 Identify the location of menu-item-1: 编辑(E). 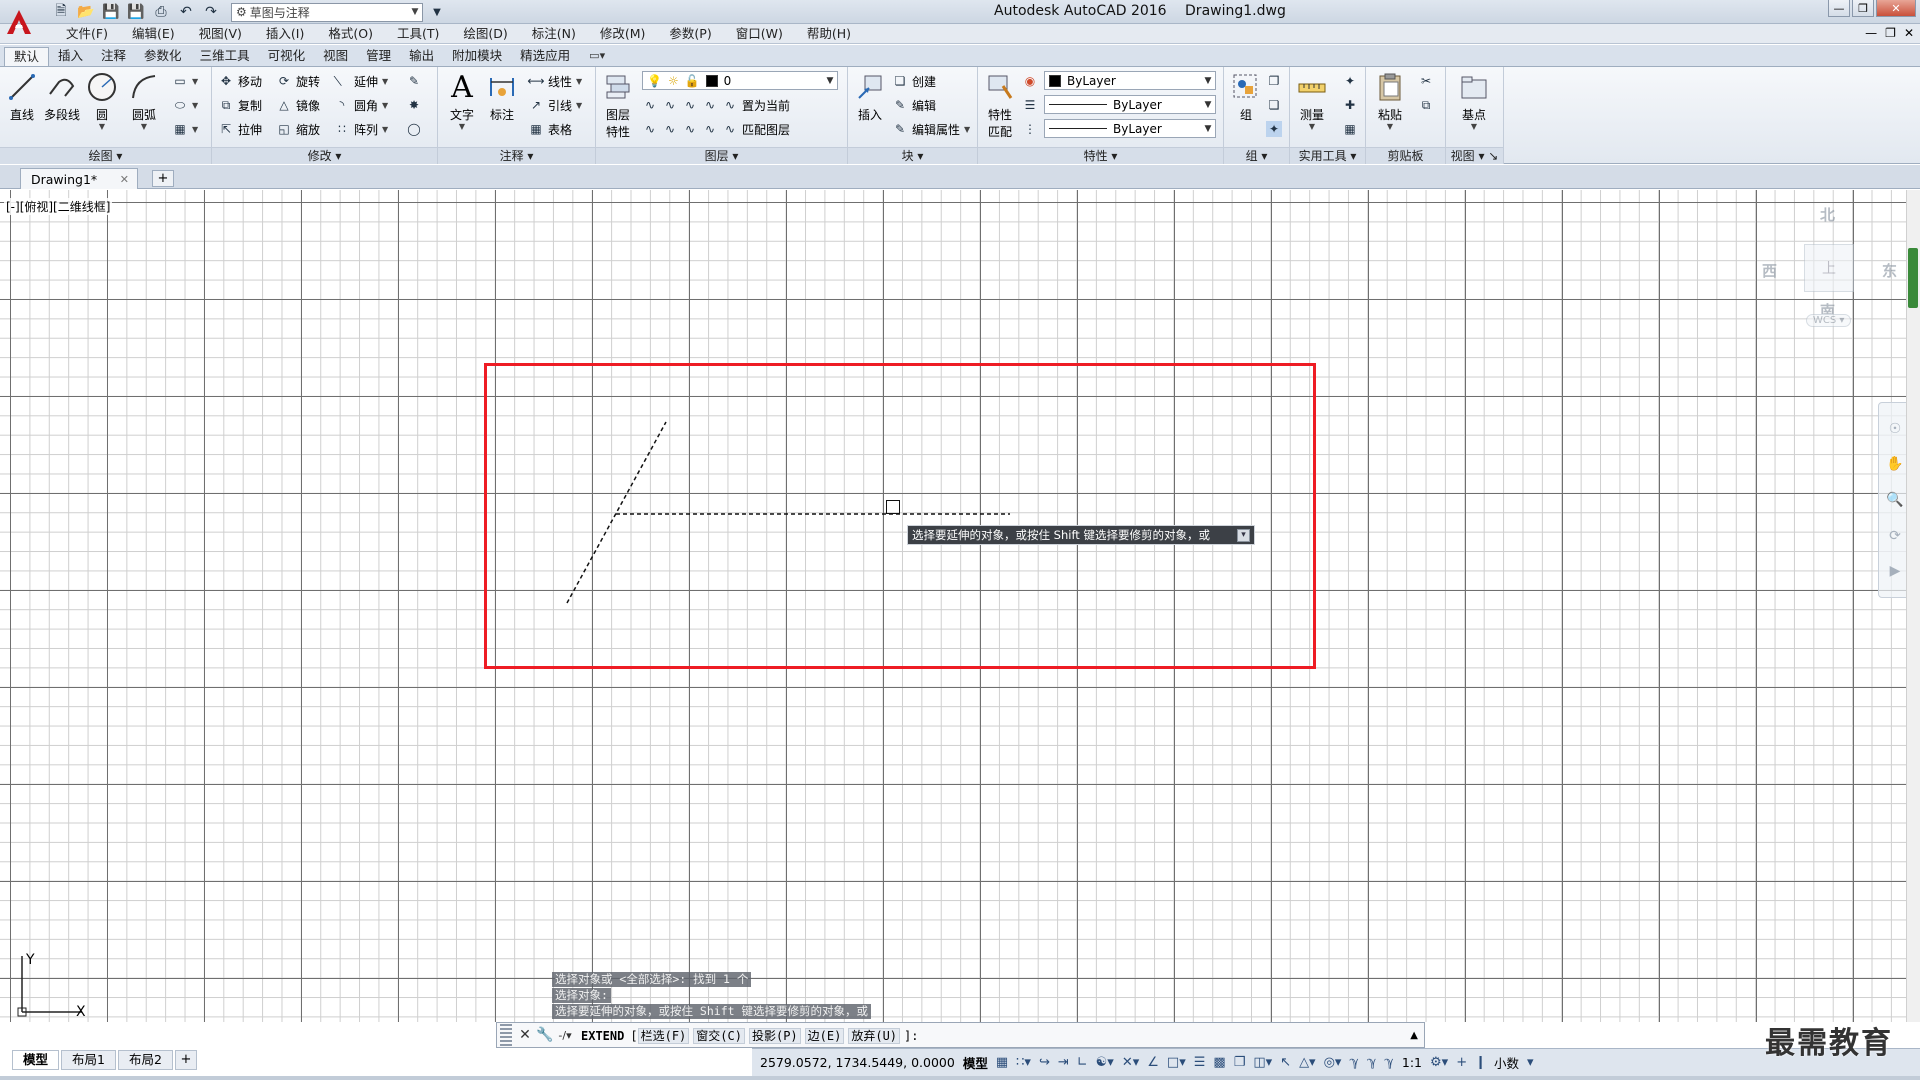
(153, 34).